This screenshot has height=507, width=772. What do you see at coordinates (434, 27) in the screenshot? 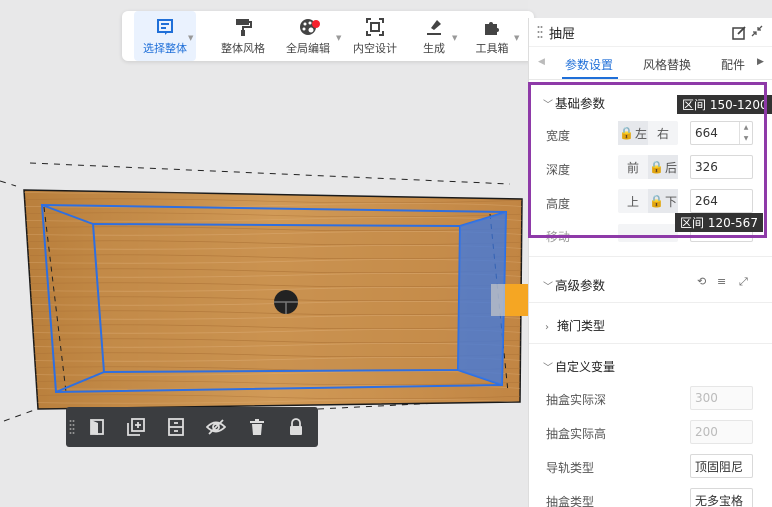
I see `gavel-icon` at bounding box center [434, 27].